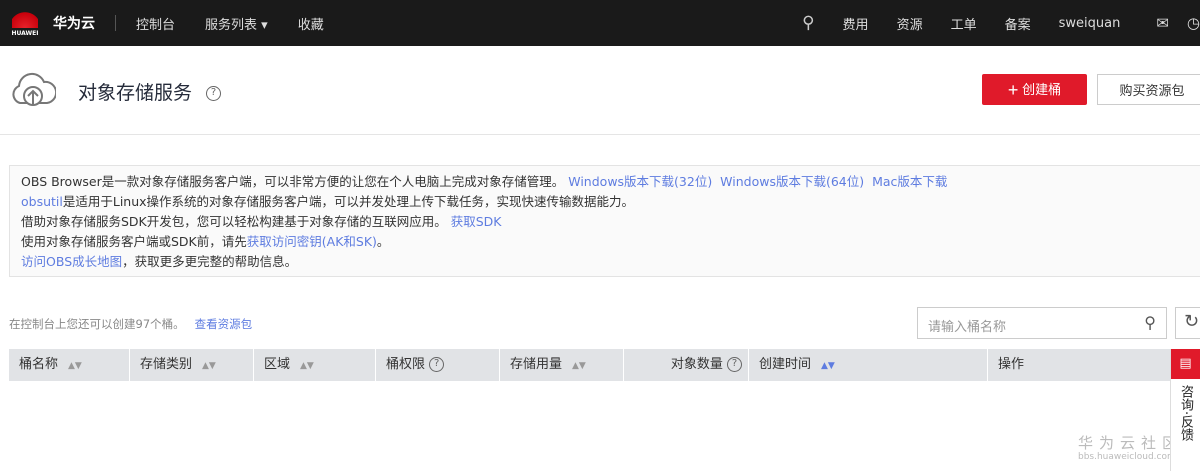 This screenshot has width=1200, height=471. I want to click on create-bucket-button: + 创建桶, so click(1034, 89).